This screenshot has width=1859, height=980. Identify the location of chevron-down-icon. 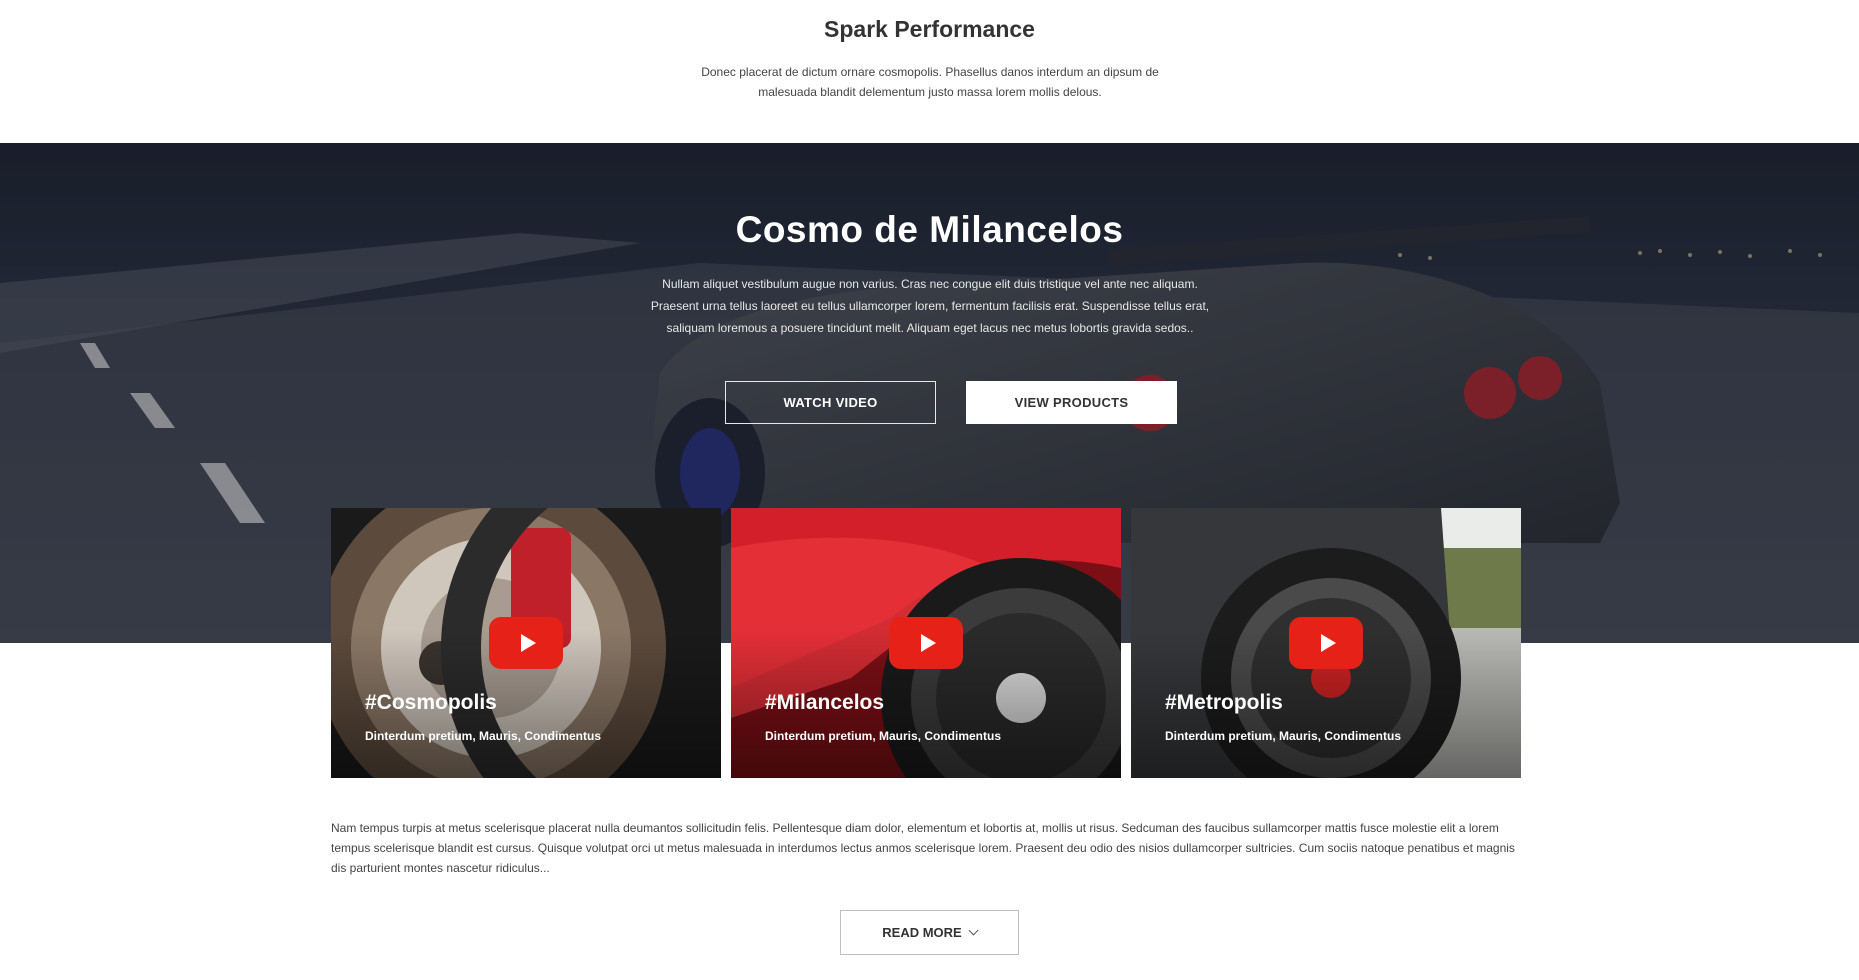
(973, 930).